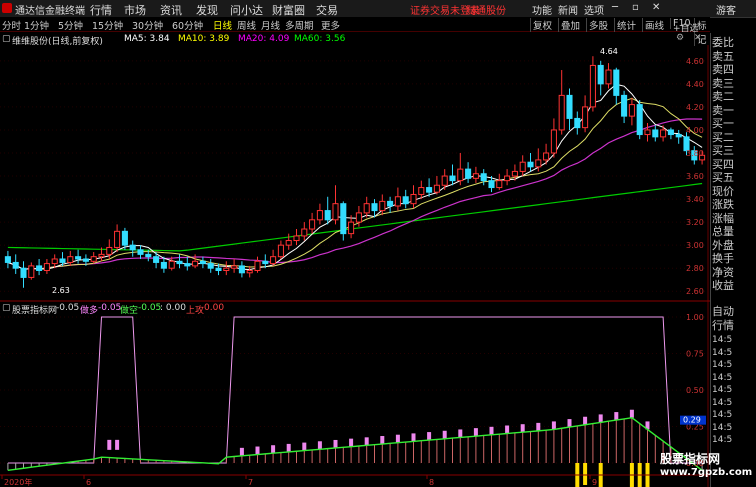 The image size is (756, 487). What do you see at coordinates (299, 25) in the screenshot?
I see `tab-multi-period: 多周期` at bounding box center [299, 25].